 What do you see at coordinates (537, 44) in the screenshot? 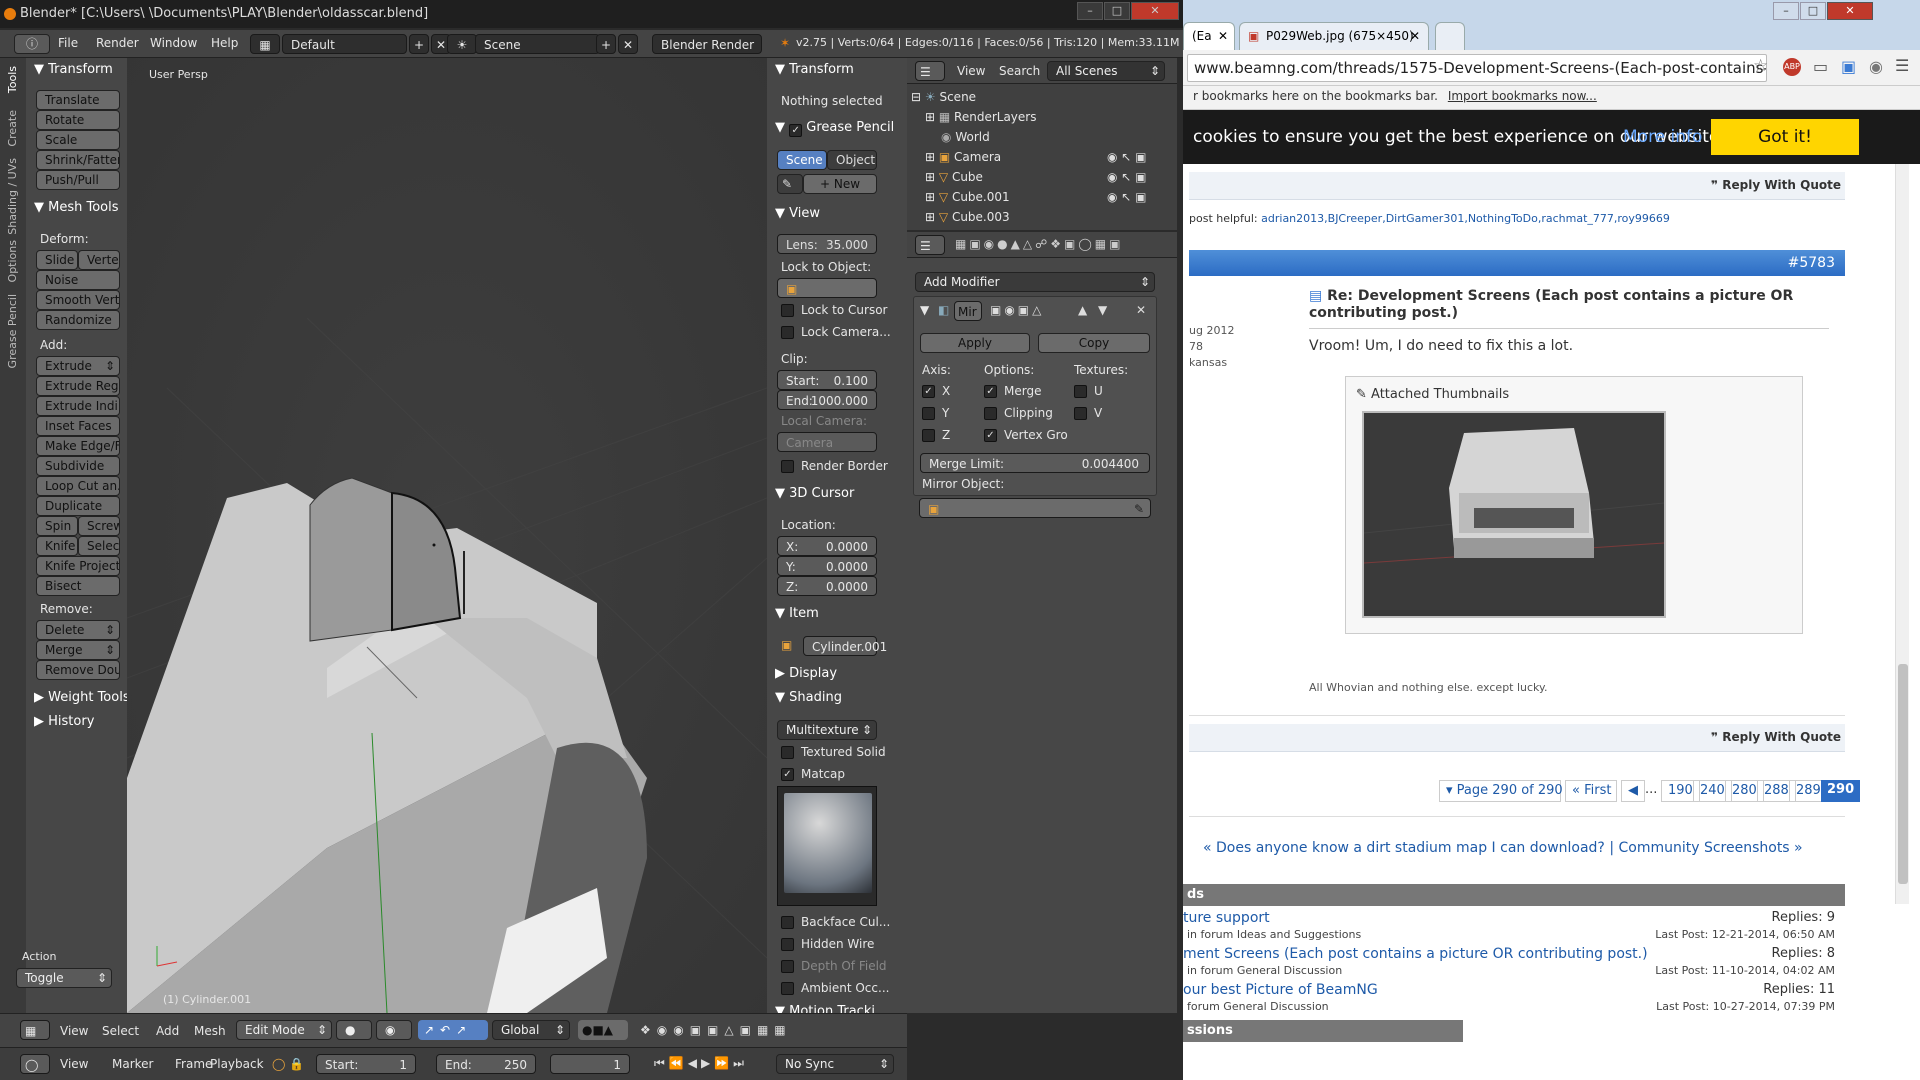
I see `scene-selector: Scene` at bounding box center [537, 44].